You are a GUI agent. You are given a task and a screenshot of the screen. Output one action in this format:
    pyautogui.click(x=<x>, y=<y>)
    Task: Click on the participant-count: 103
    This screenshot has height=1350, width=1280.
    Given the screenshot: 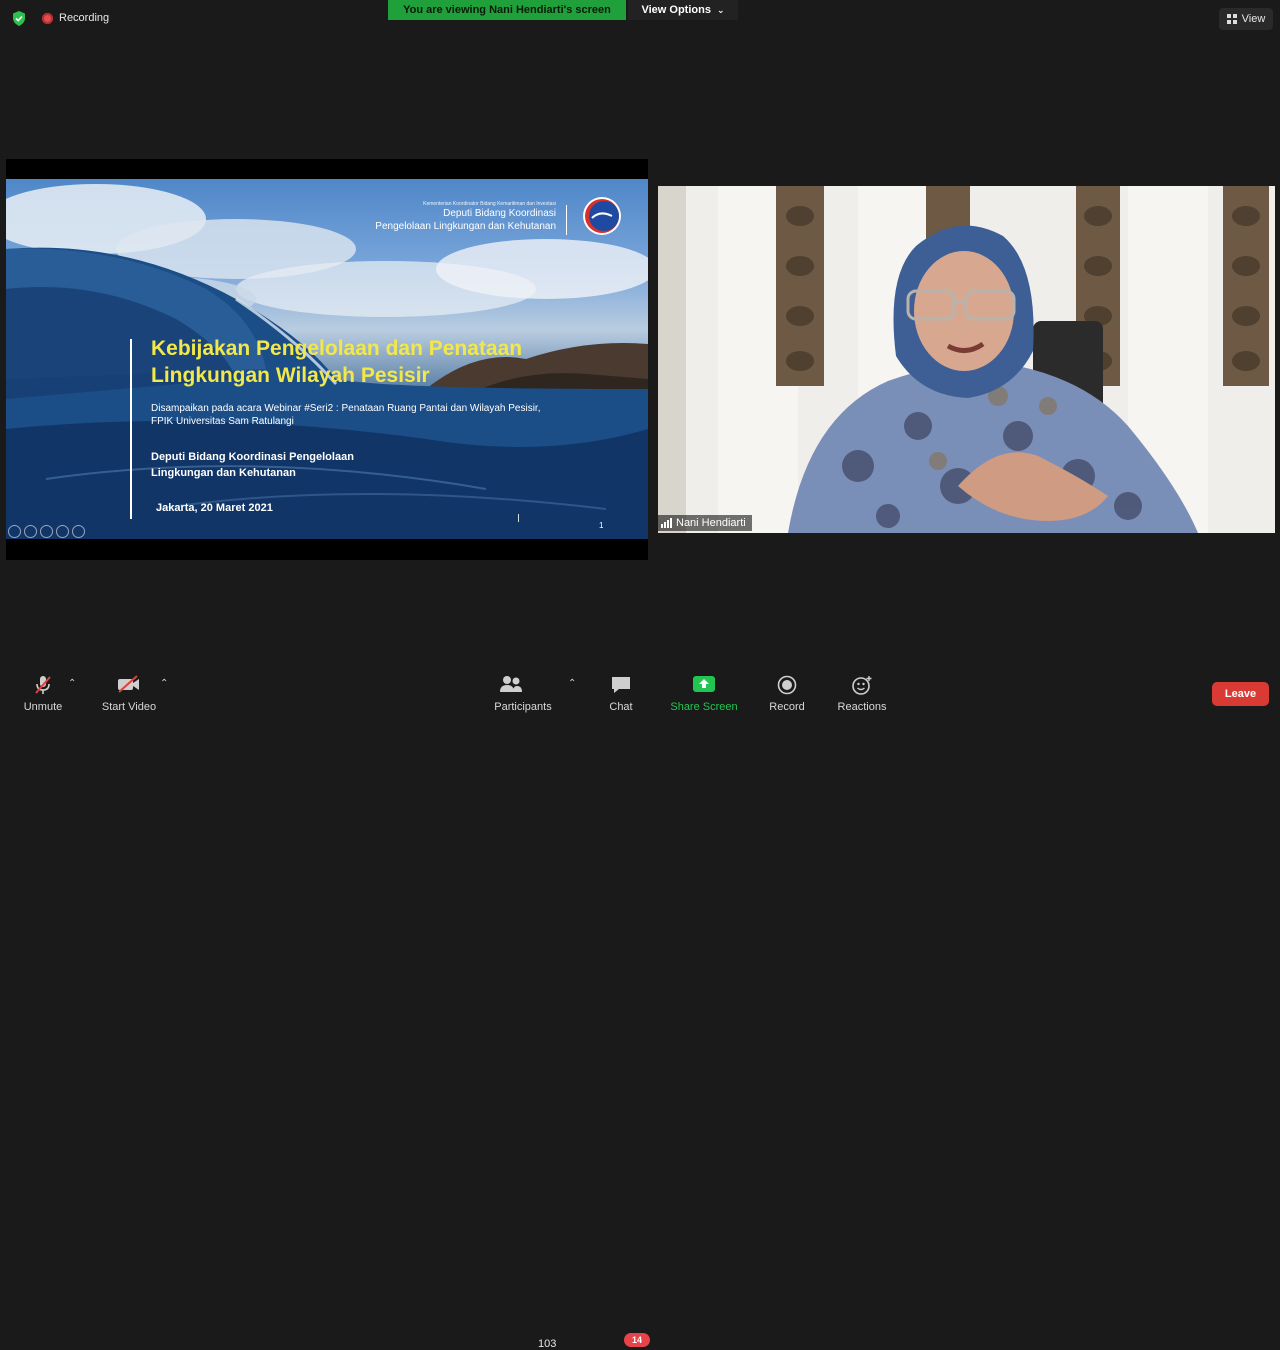 What is the action you would take?
    pyautogui.click(x=547, y=1344)
    